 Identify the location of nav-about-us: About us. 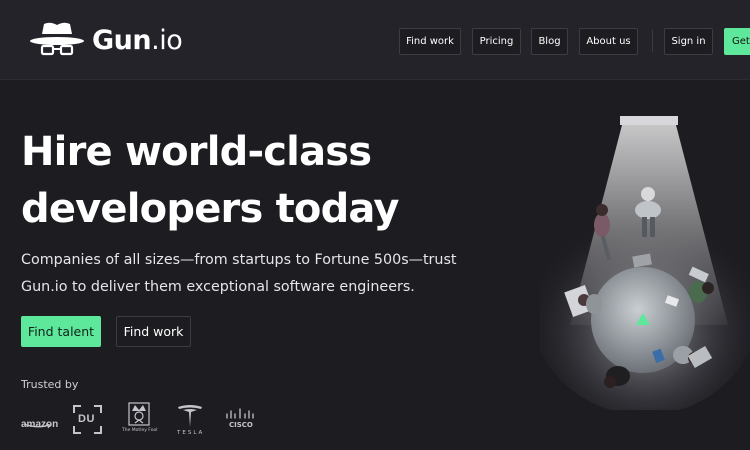
(608, 41).